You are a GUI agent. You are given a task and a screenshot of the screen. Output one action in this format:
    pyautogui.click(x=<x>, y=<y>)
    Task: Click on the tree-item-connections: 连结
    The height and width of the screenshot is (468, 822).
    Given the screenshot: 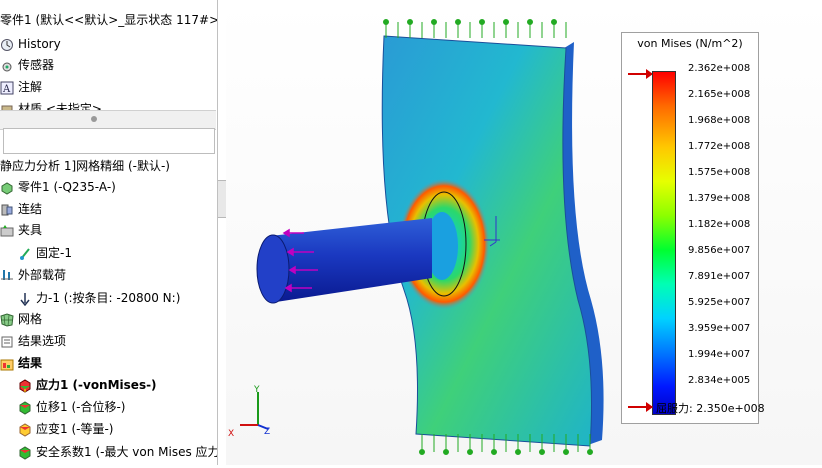 What is the action you would take?
    pyautogui.click(x=21, y=209)
    